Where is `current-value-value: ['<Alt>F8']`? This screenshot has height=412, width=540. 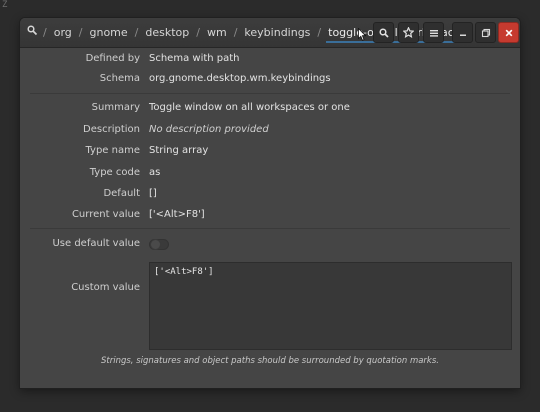
current-value-value: ['<Alt>F8'] is located at coordinates (177, 214).